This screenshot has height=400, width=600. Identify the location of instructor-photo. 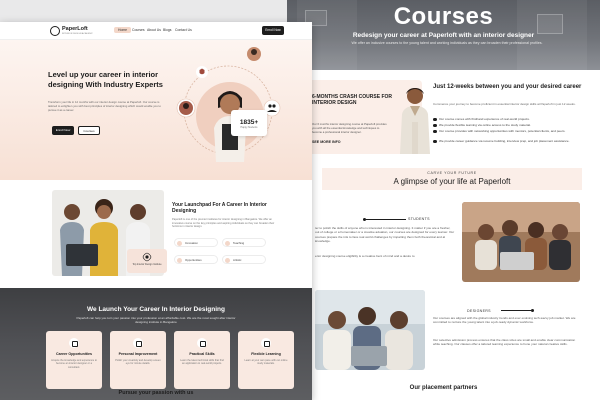
(415, 121).